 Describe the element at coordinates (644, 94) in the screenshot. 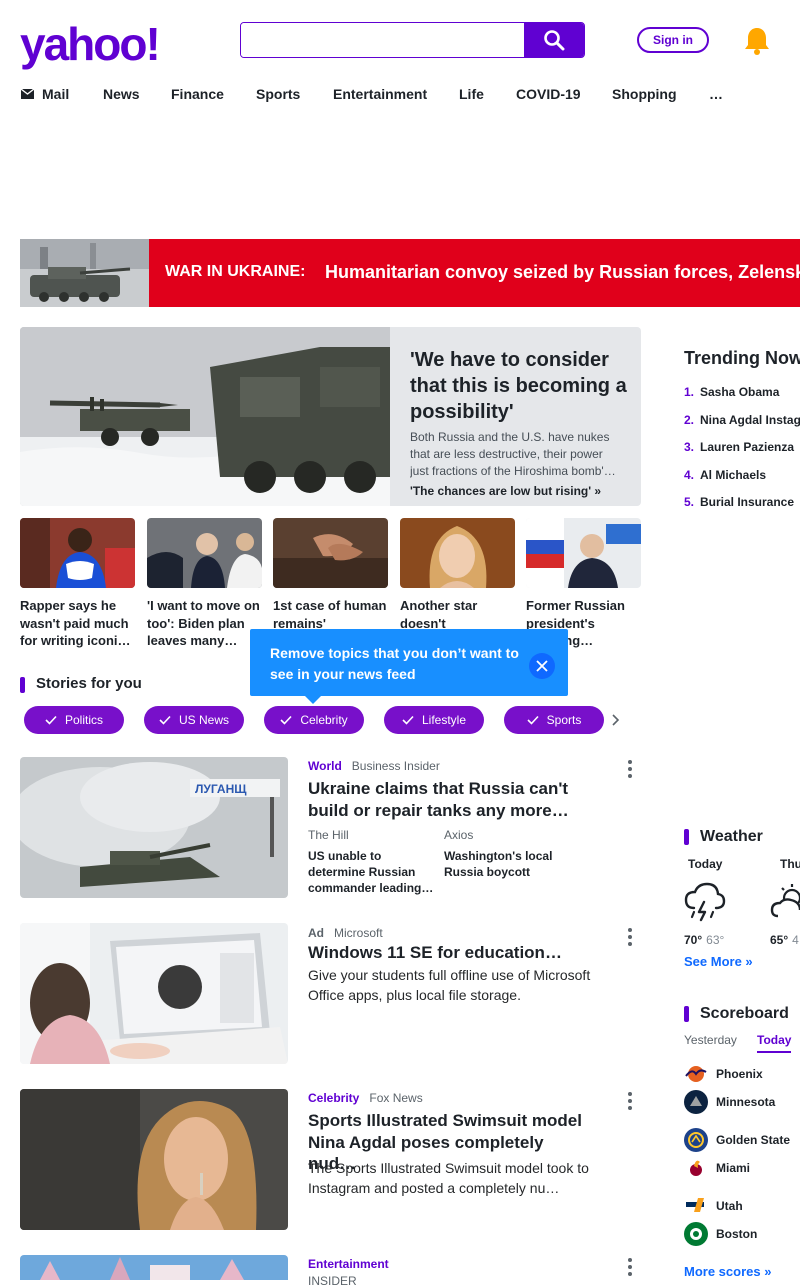

I see `nav-item-shopping: Shopping` at that location.